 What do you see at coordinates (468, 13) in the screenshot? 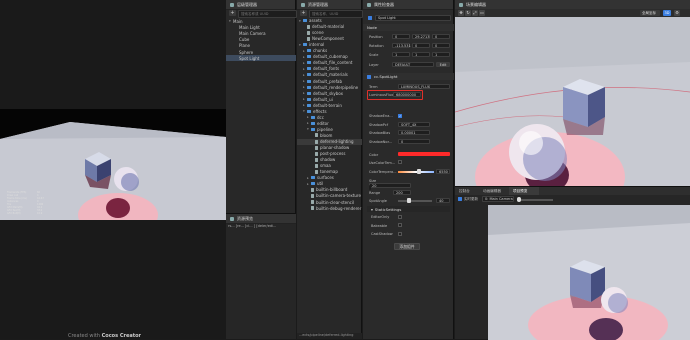
I see `rotate-tool-icon: ↻` at bounding box center [468, 13].